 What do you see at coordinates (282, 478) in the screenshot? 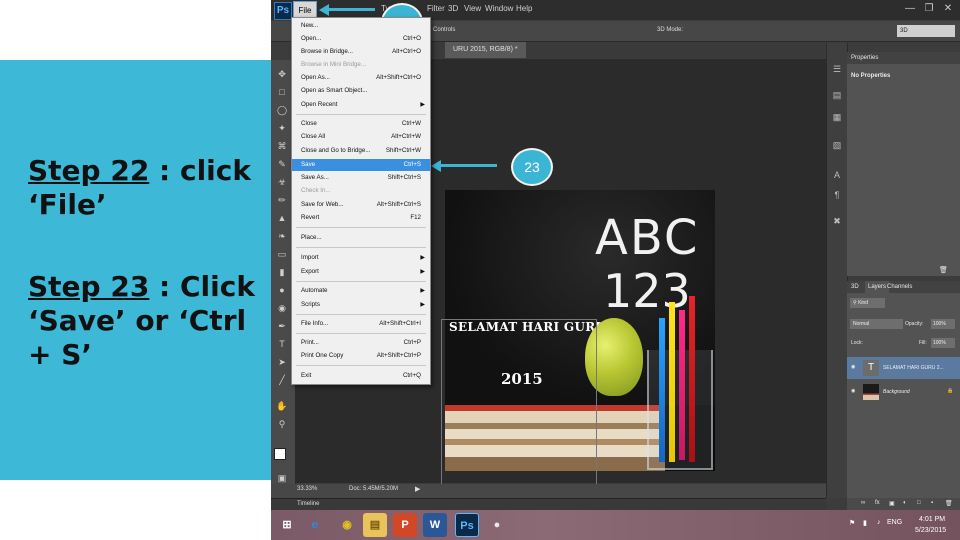
I see `quick-mask-icon: ▣` at bounding box center [282, 478].